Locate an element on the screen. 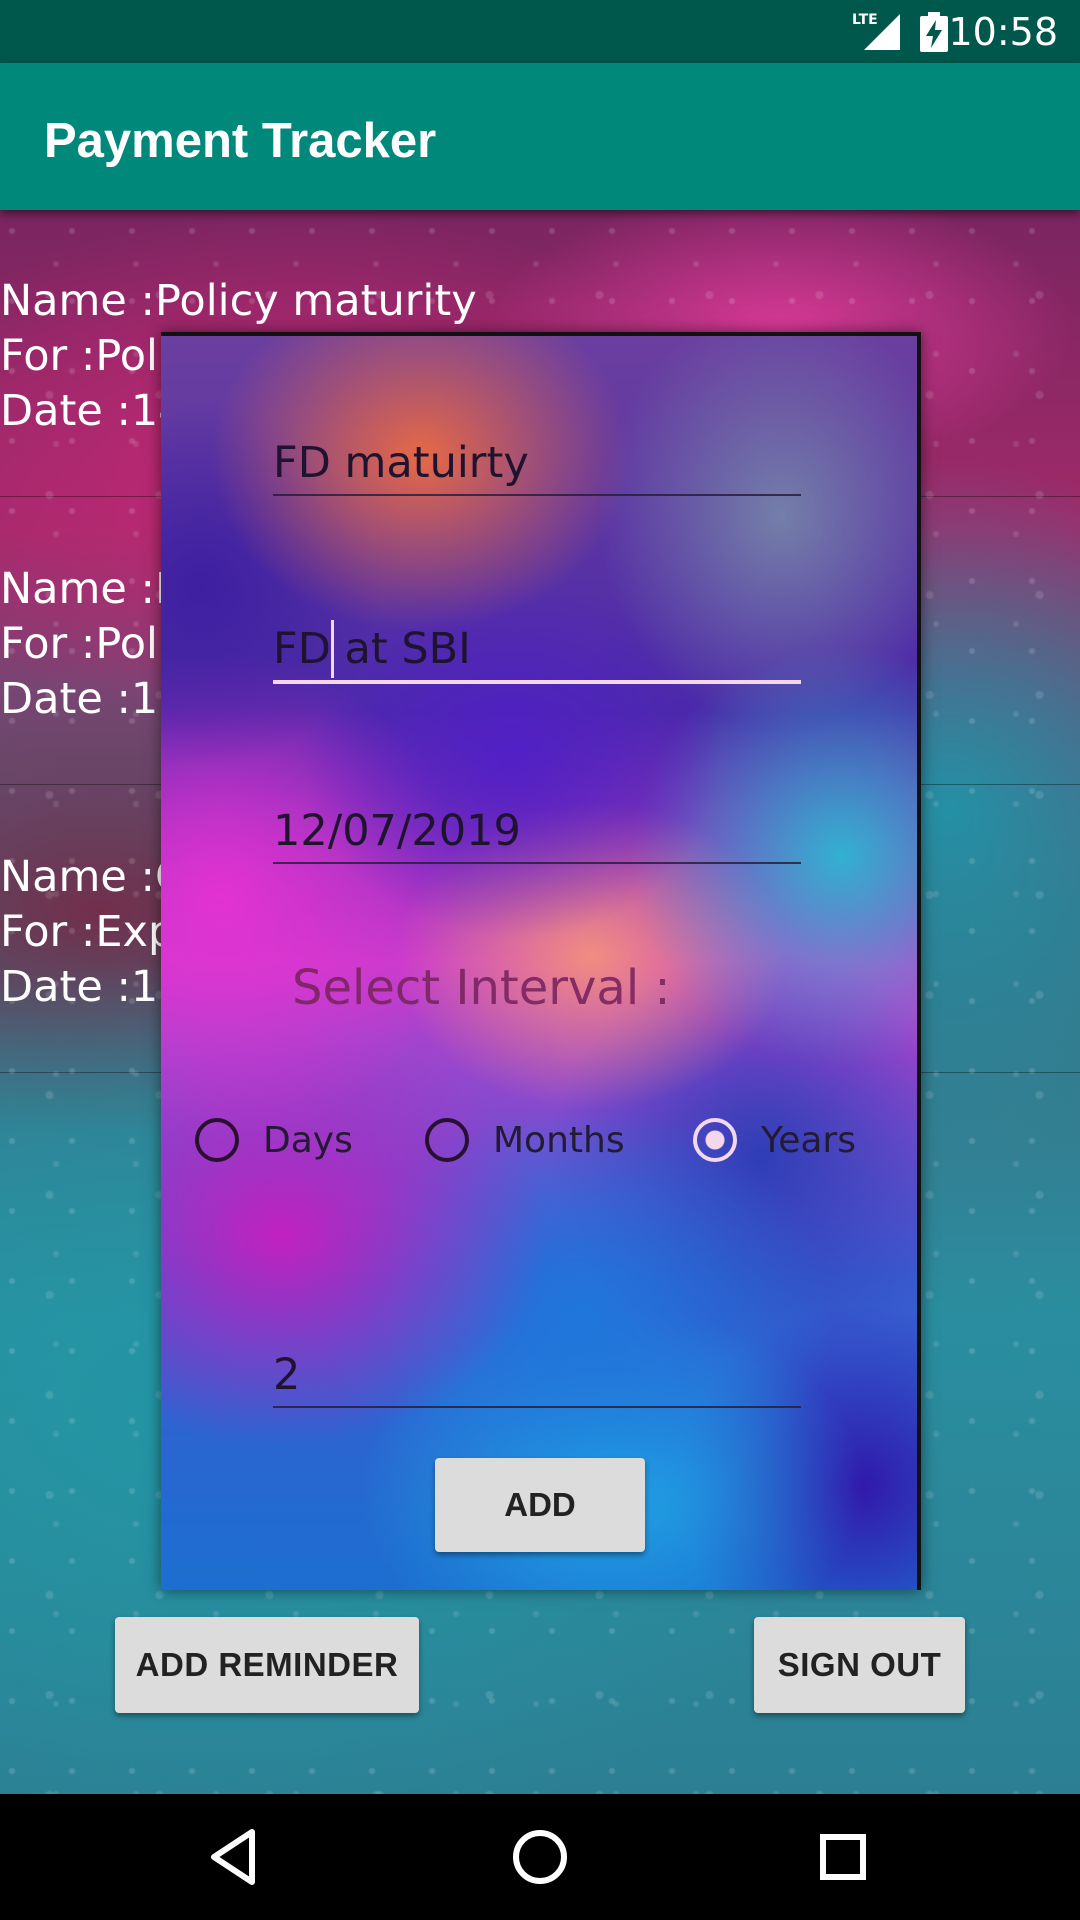 This screenshot has height=1920, width=1080. text-cursor is located at coordinates (332, 649).